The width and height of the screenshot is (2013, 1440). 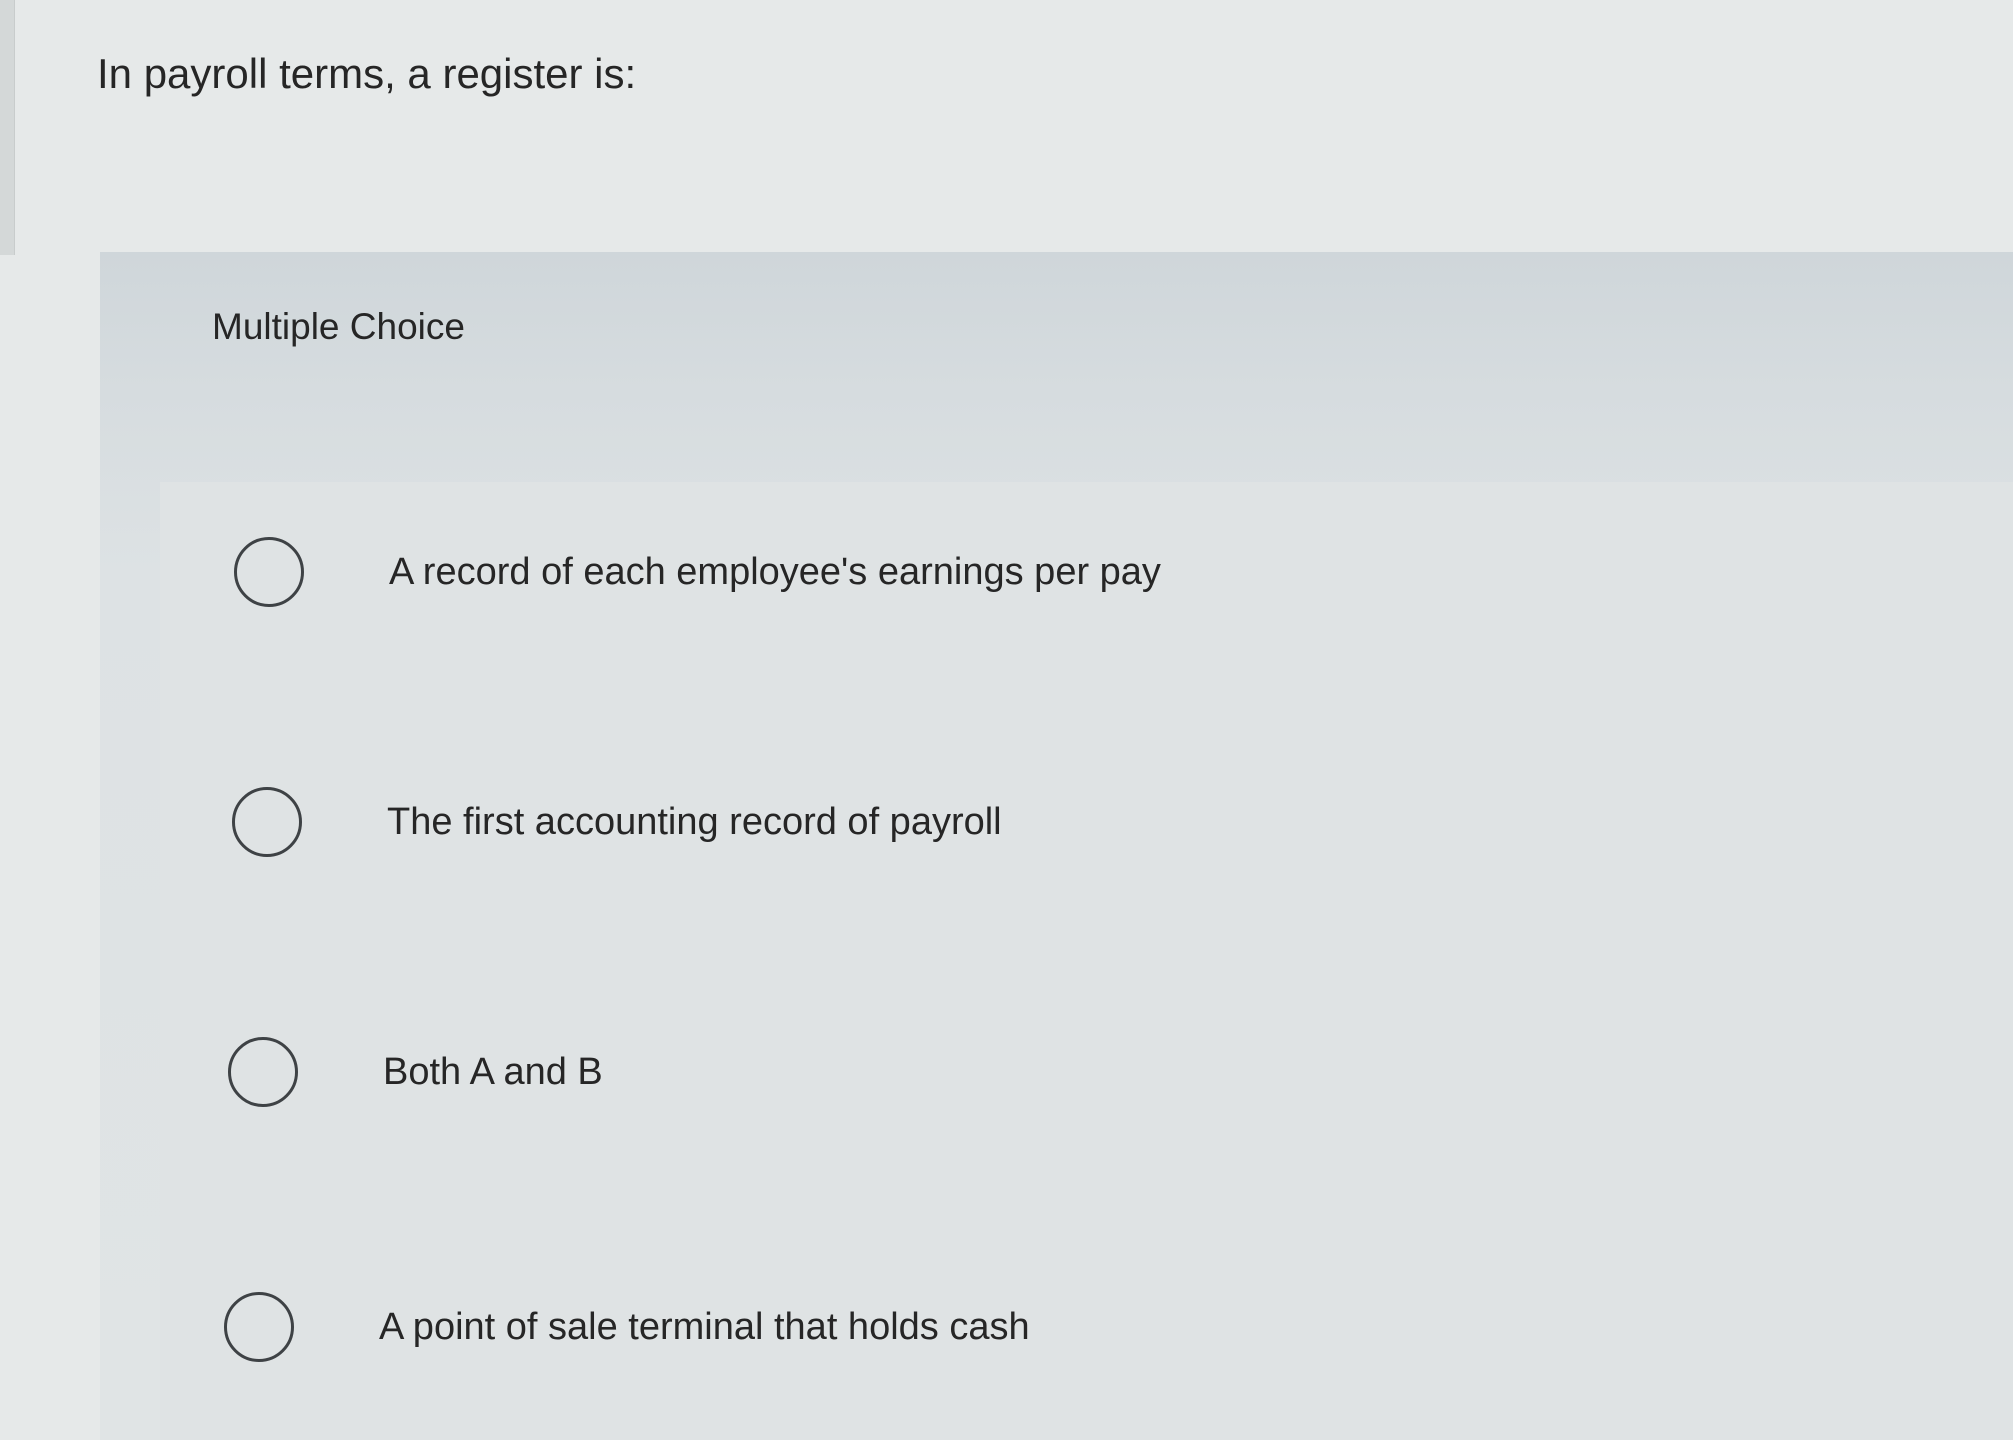 What do you see at coordinates (338, 326) in the screenshot?
I see `multiple-choice-header: Multiple Choice` at bounding box center [338, 326].